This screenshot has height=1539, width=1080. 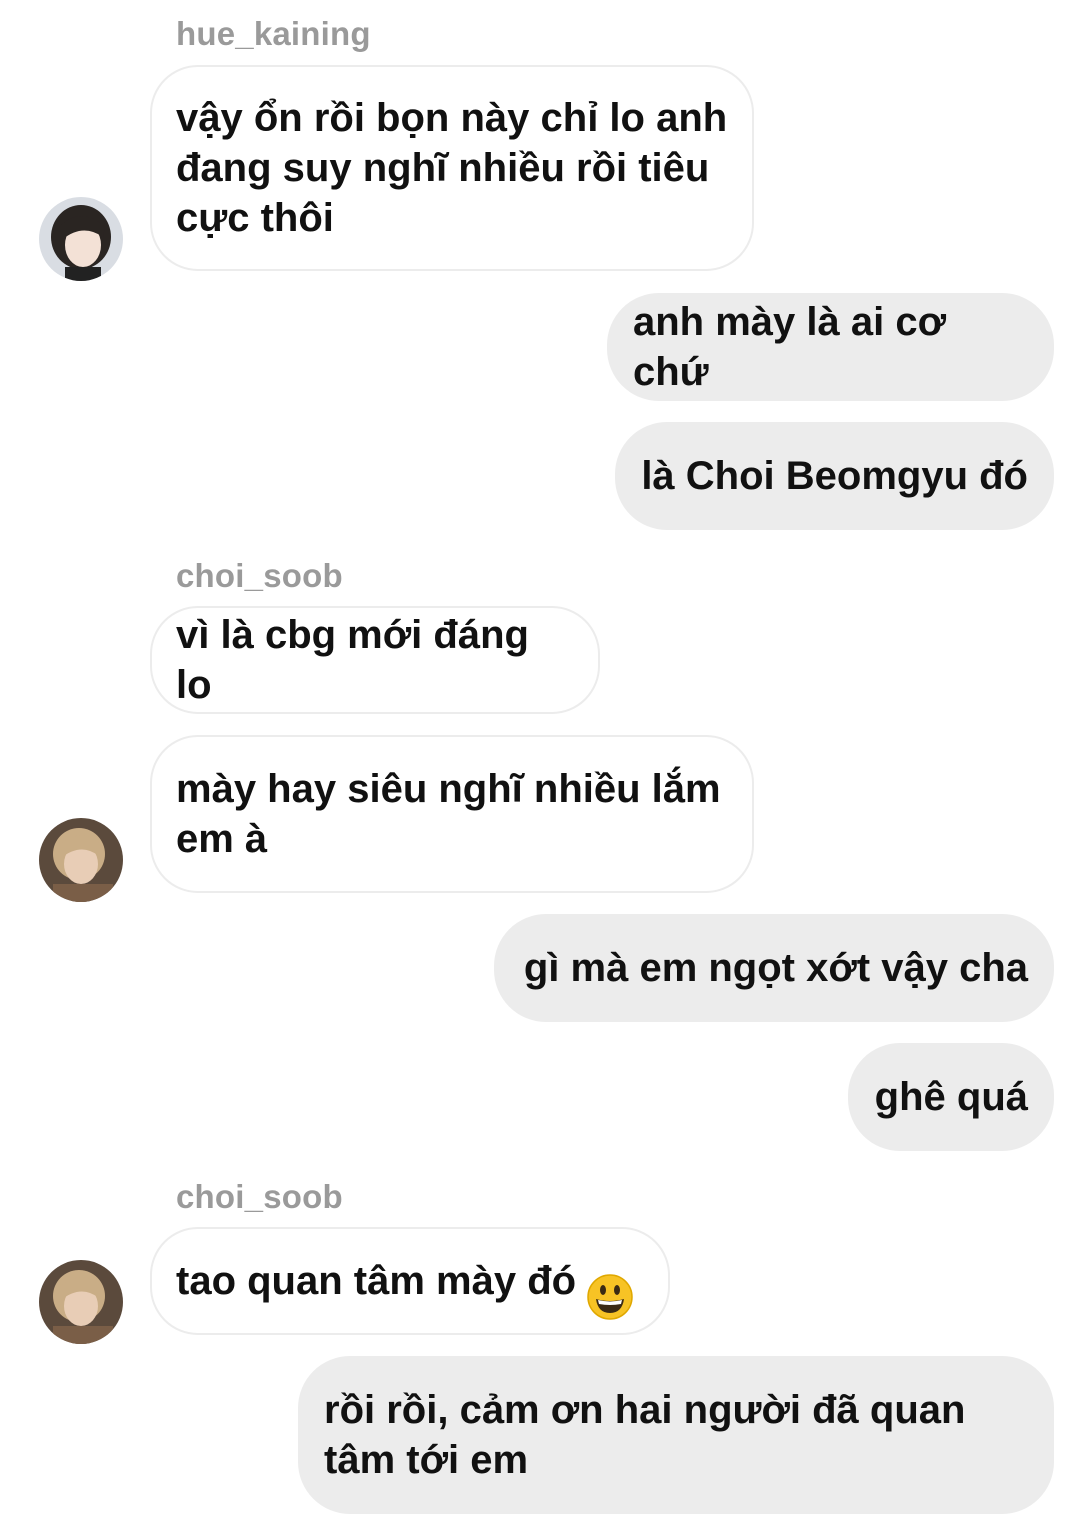 I want to click on outgoing-message-bubble: anh mày là ai cơ chứ, so click(x=830, y=347).